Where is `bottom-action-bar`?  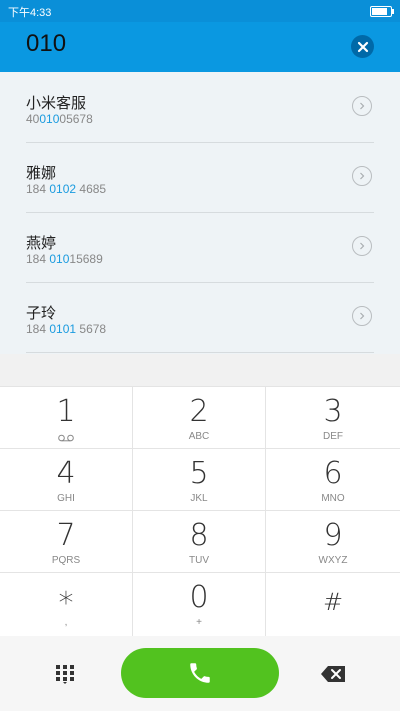 bottom-action-bar is located at coordinates (200, 673).